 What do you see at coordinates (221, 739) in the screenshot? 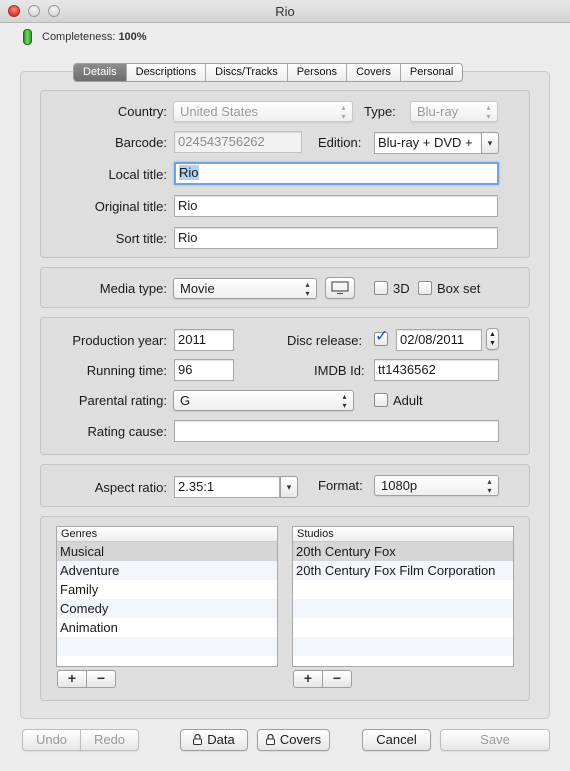
I see `data-button-label: Data` at bounding box center [221, 739].